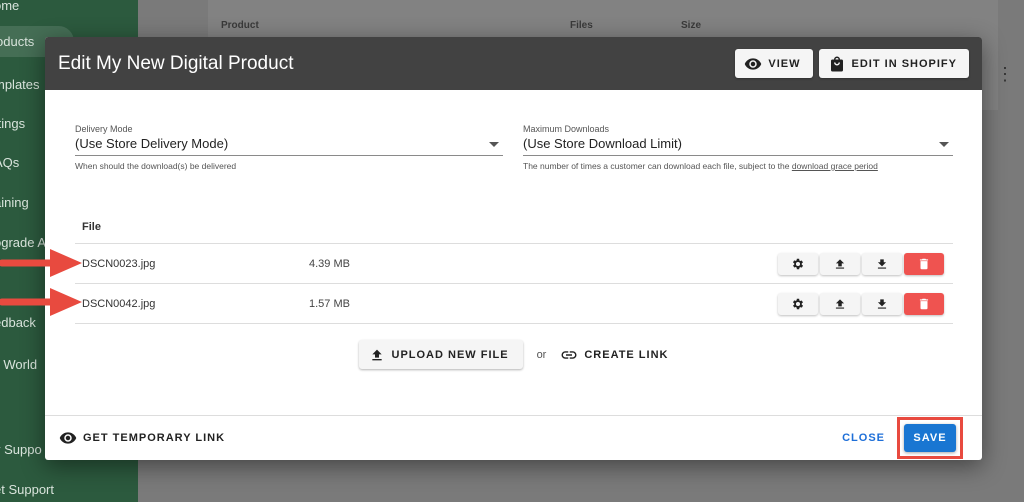 This screenshot has height=502, width=1024. What do you see at coordinates (152, 143) in the screenshot?
I see `delivery-mode-value: (Use Store Delivery Mode)` at bounding box center [152, 143].